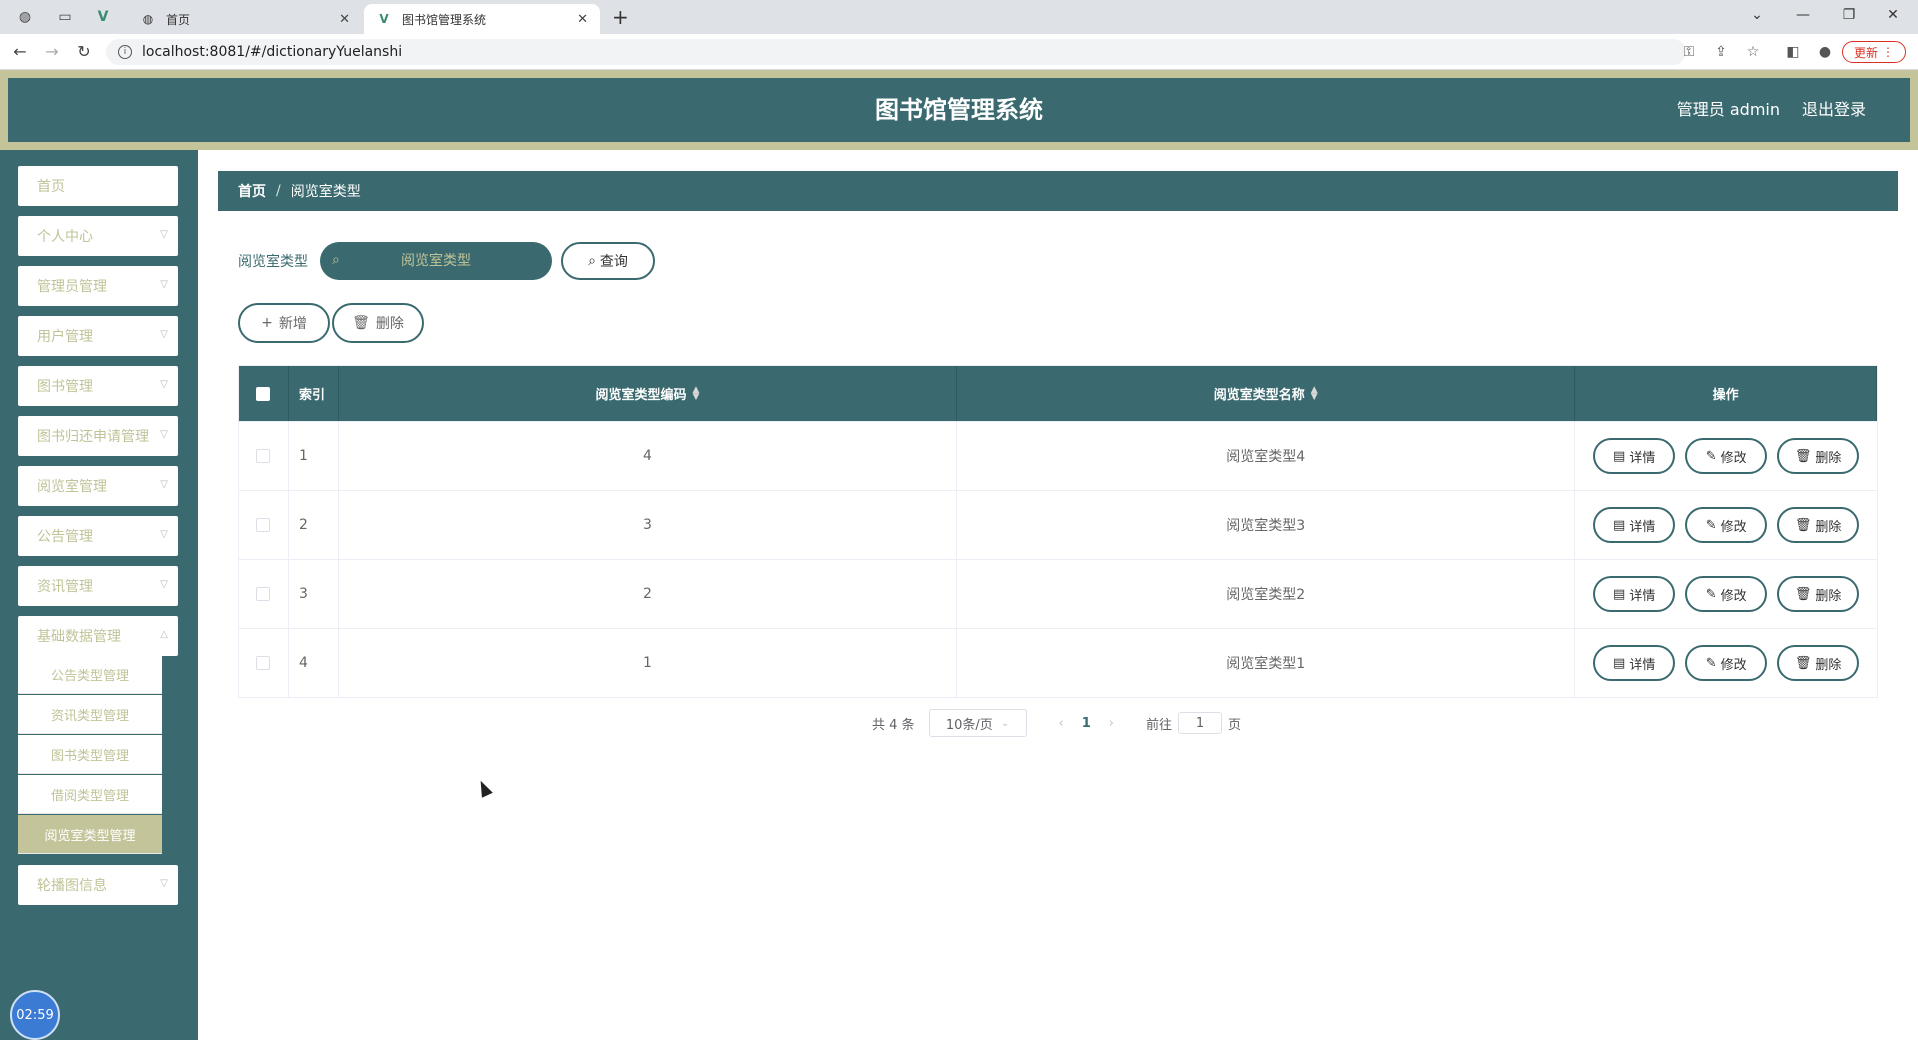  What do you see at coordinates (608, 261) in the screenshot?
I see `query-button: ⌕ 查询` at bounding box center [608, 261].